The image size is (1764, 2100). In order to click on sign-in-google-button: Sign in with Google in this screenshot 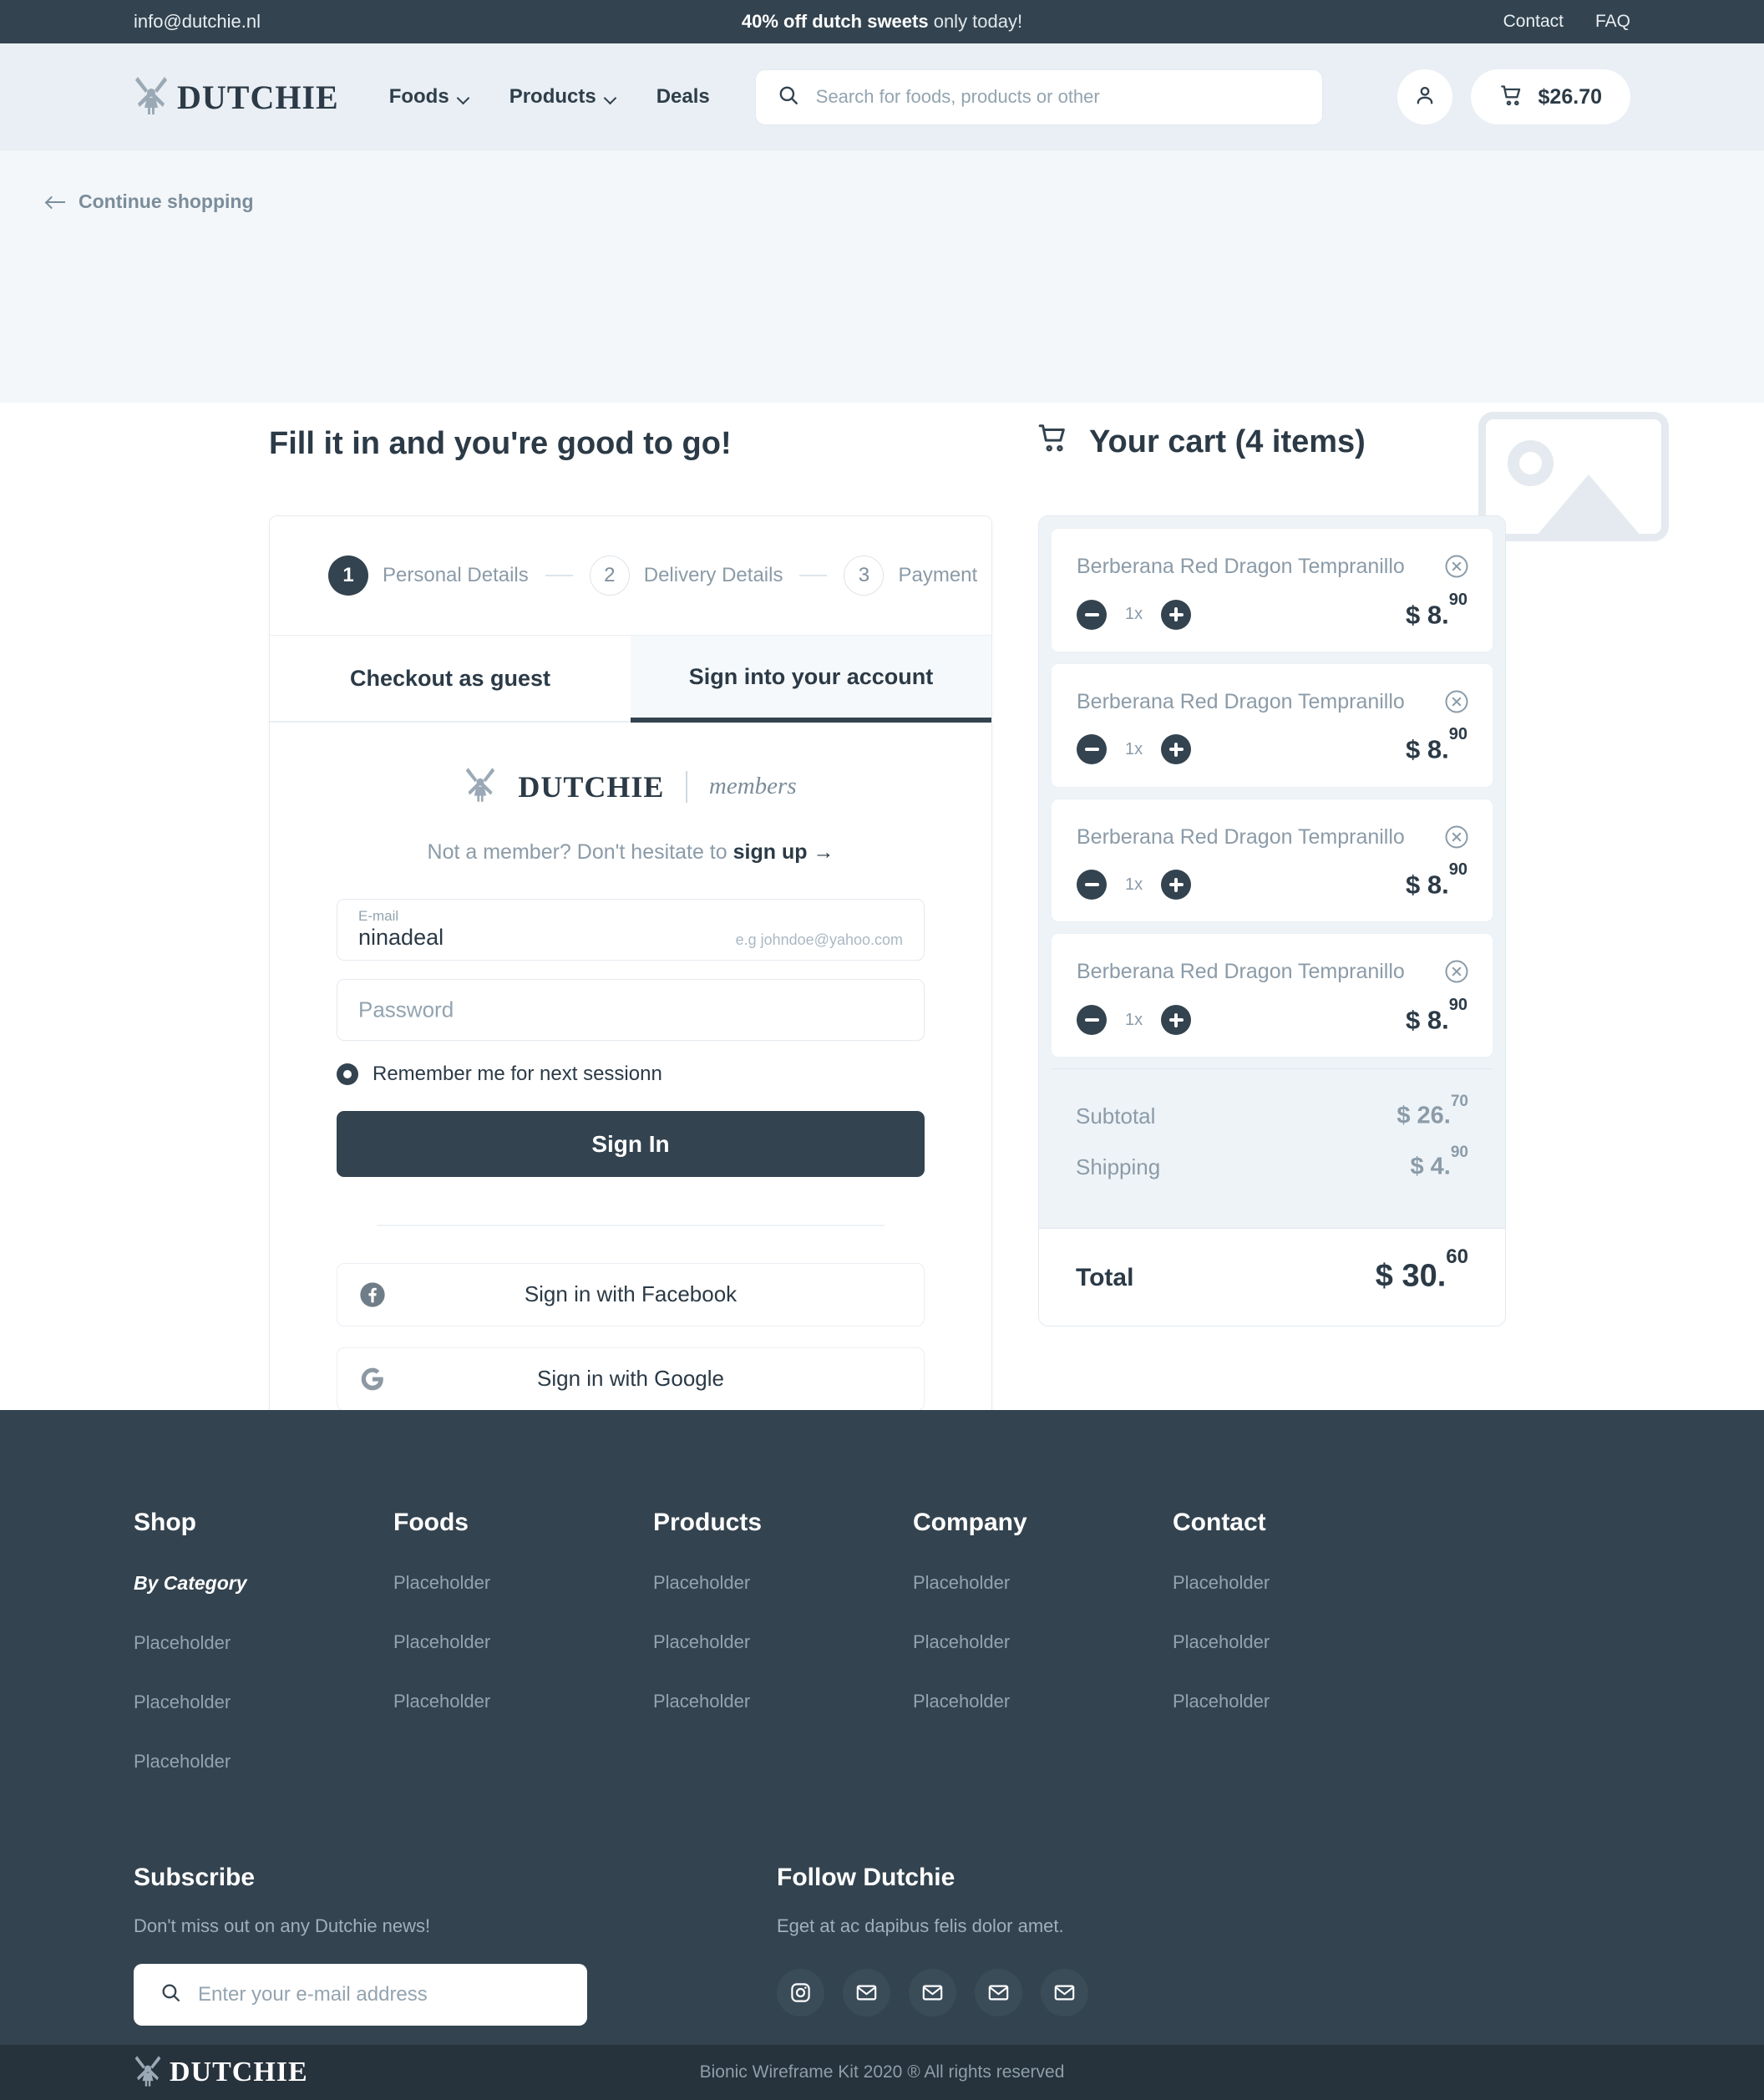, I will do `click(631, 1379)`.